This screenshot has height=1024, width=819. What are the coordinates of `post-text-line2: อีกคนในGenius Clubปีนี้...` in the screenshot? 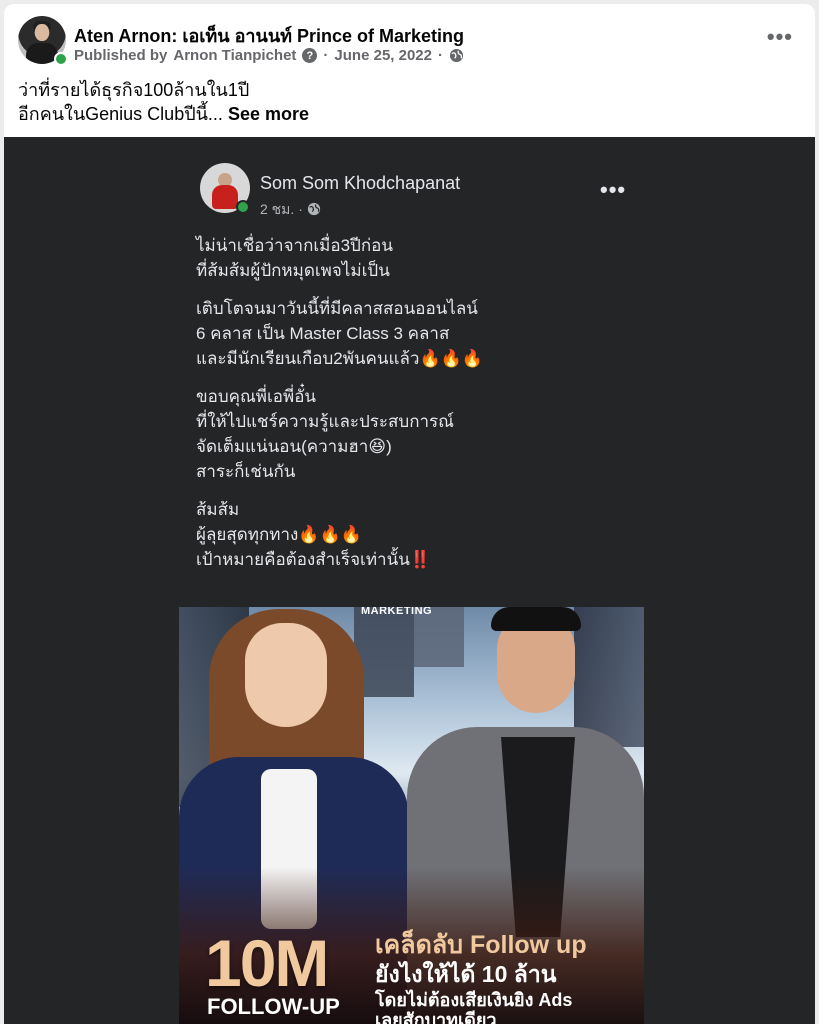 It's located at (120, 114).